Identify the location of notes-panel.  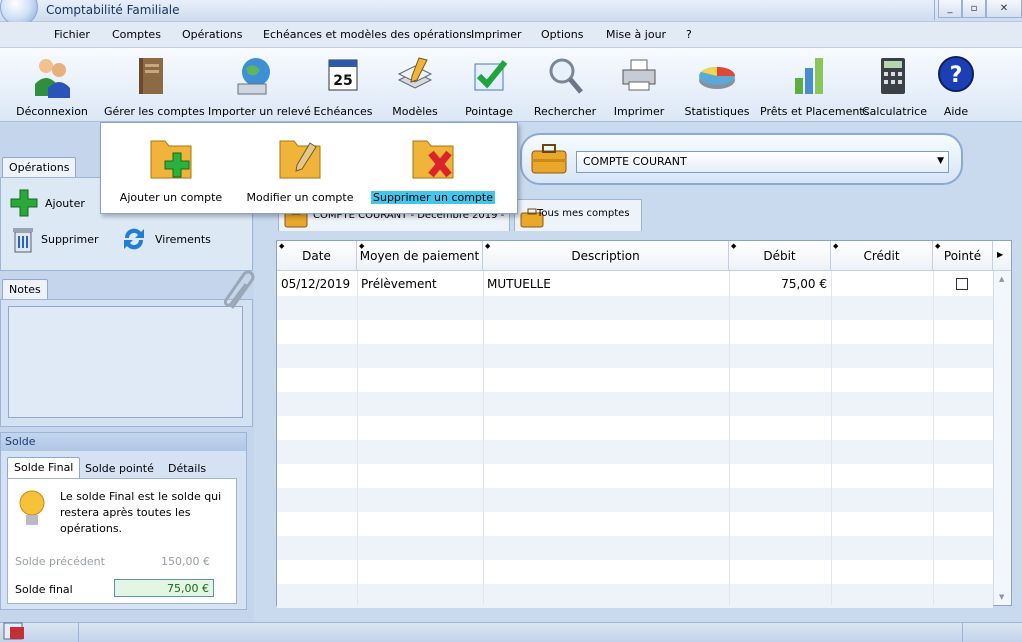
(126, 363).